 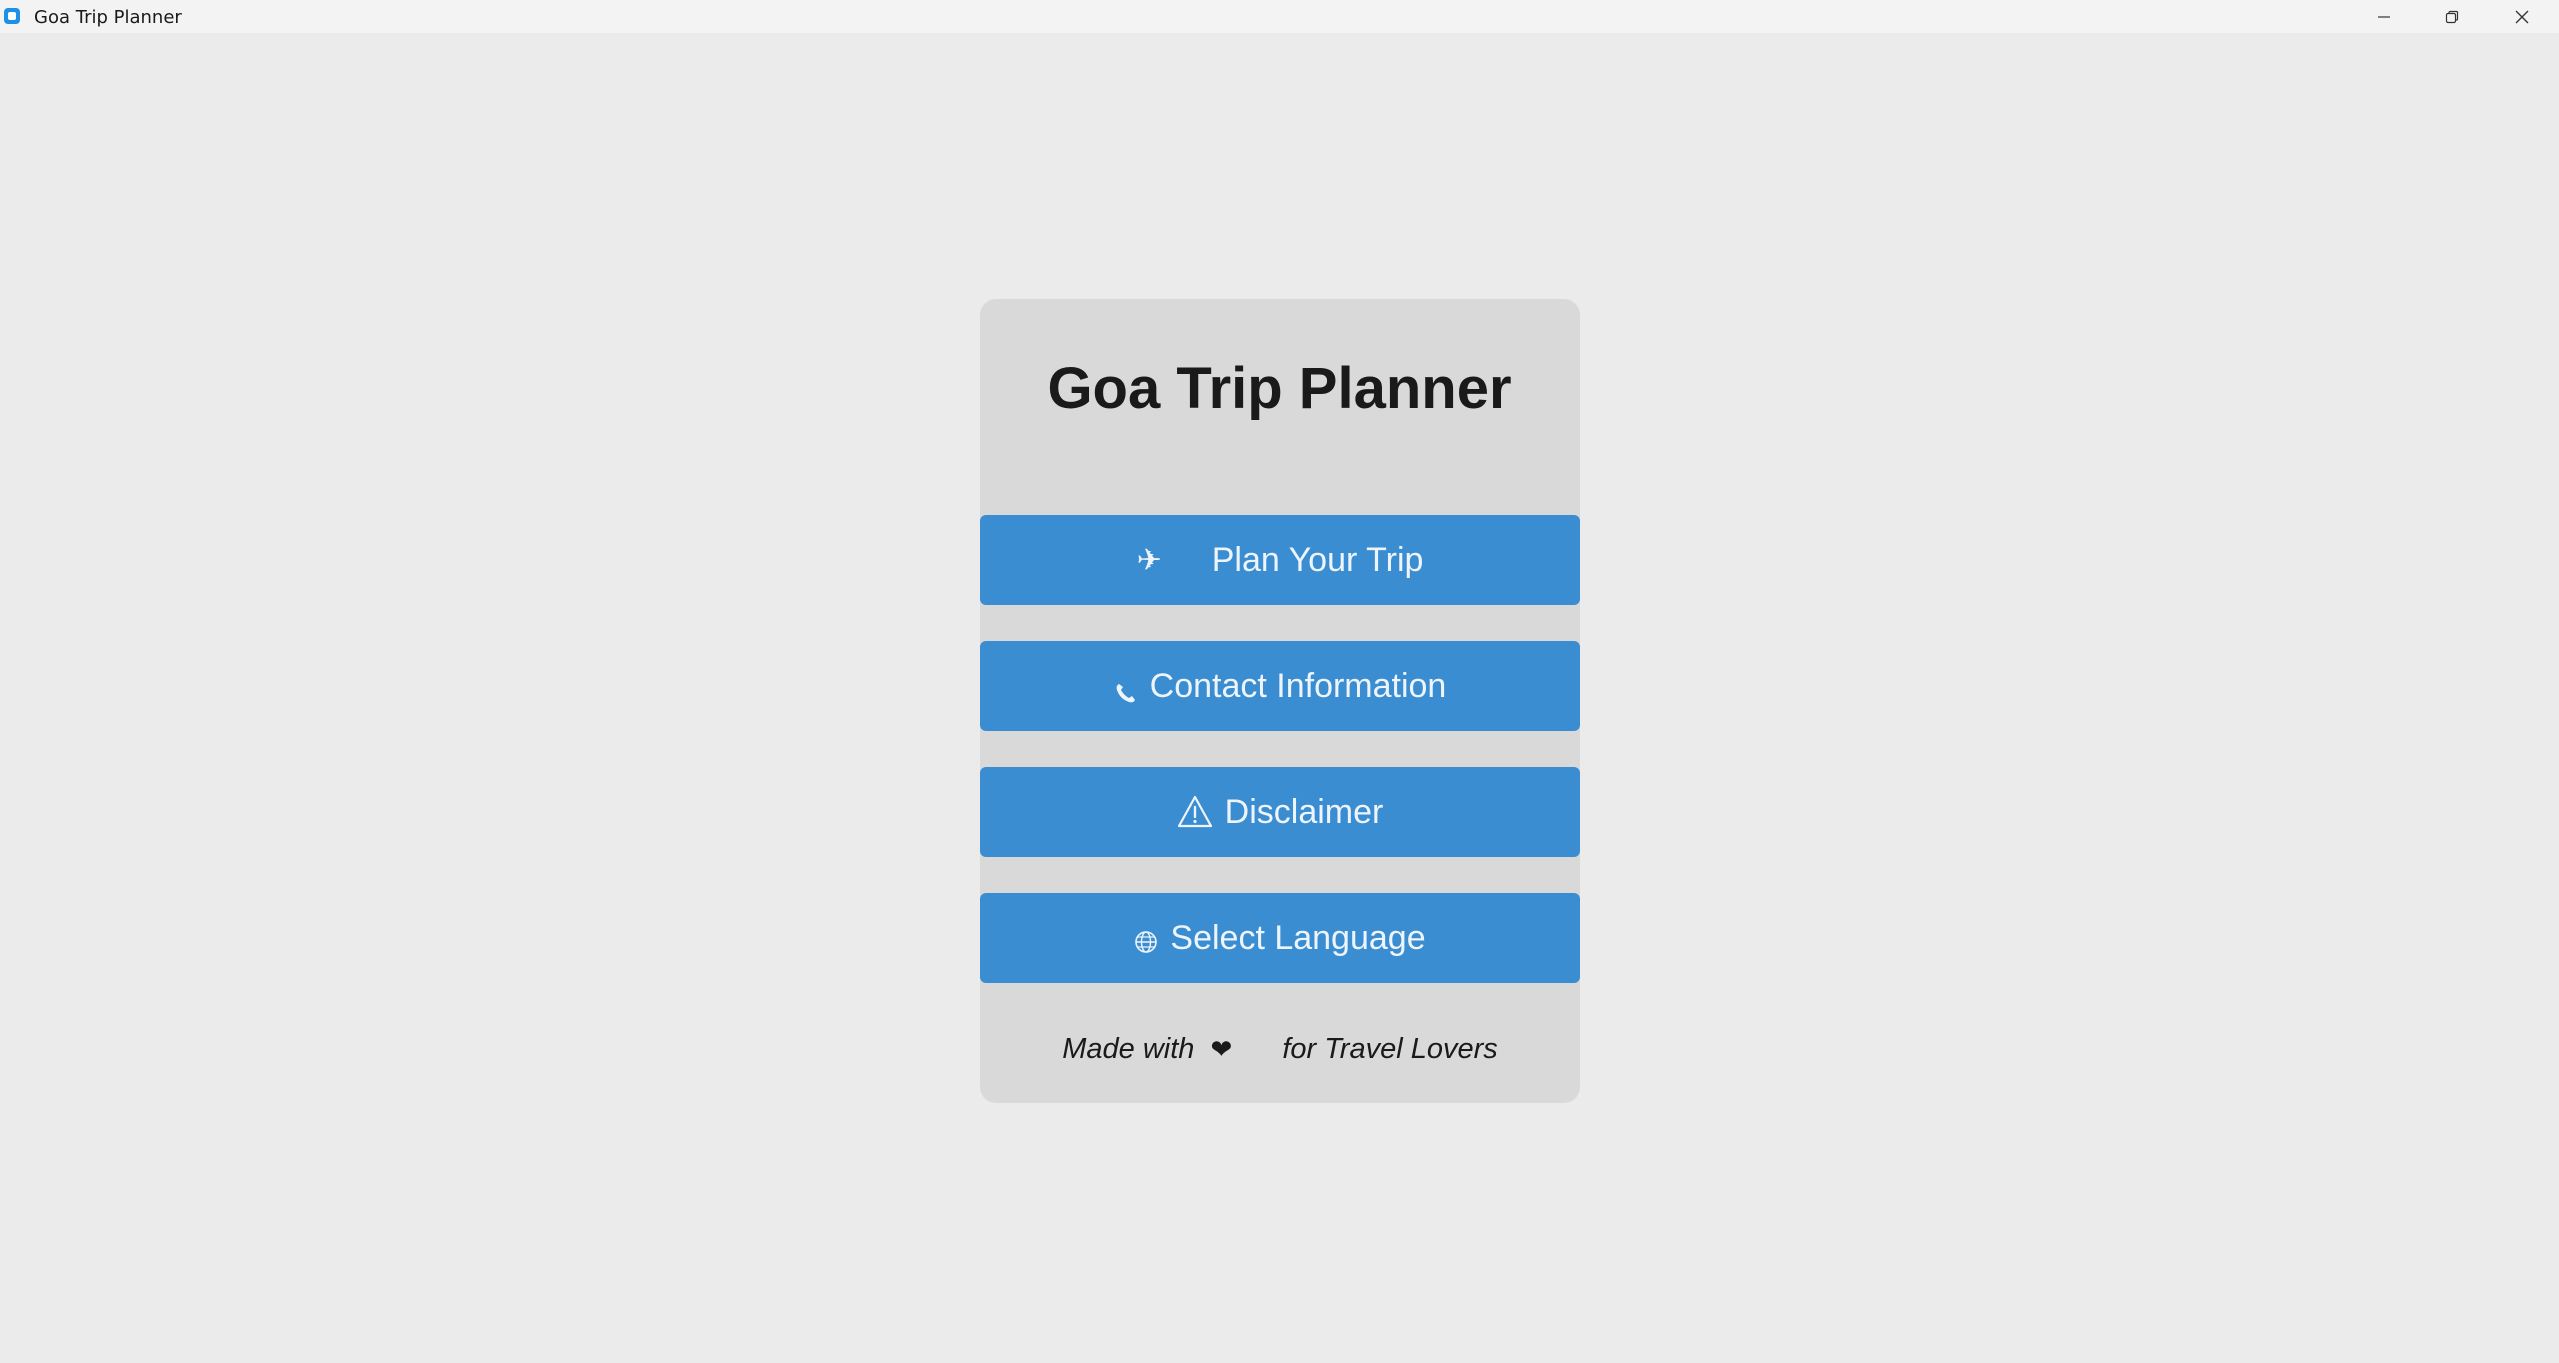 I want to click on footer-tagline: Made with ❤ for Travel Lovers, so click(x=1280, y=1049).